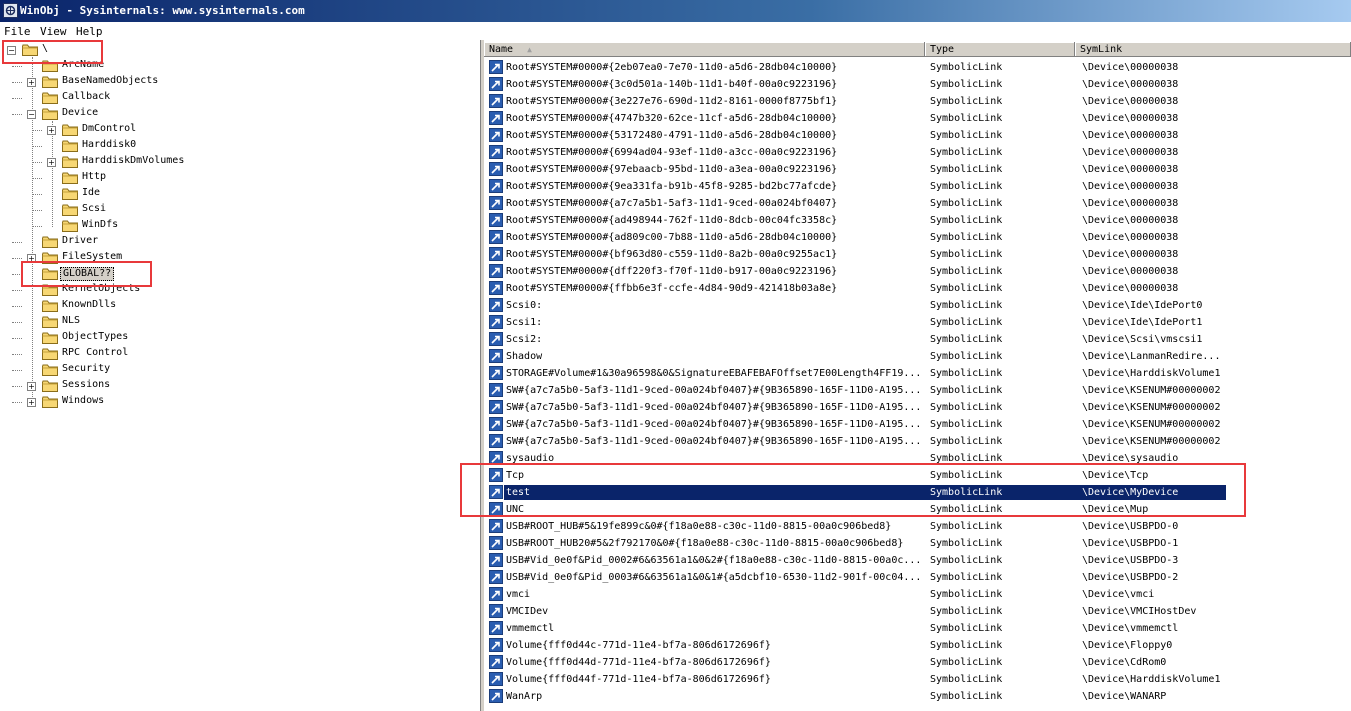 The width and height of the screenshot is (1351, 711). Describe the element at coordinates (89, 305) in the screenshot. I see `tree-node-label: KnownDlls` at that location.